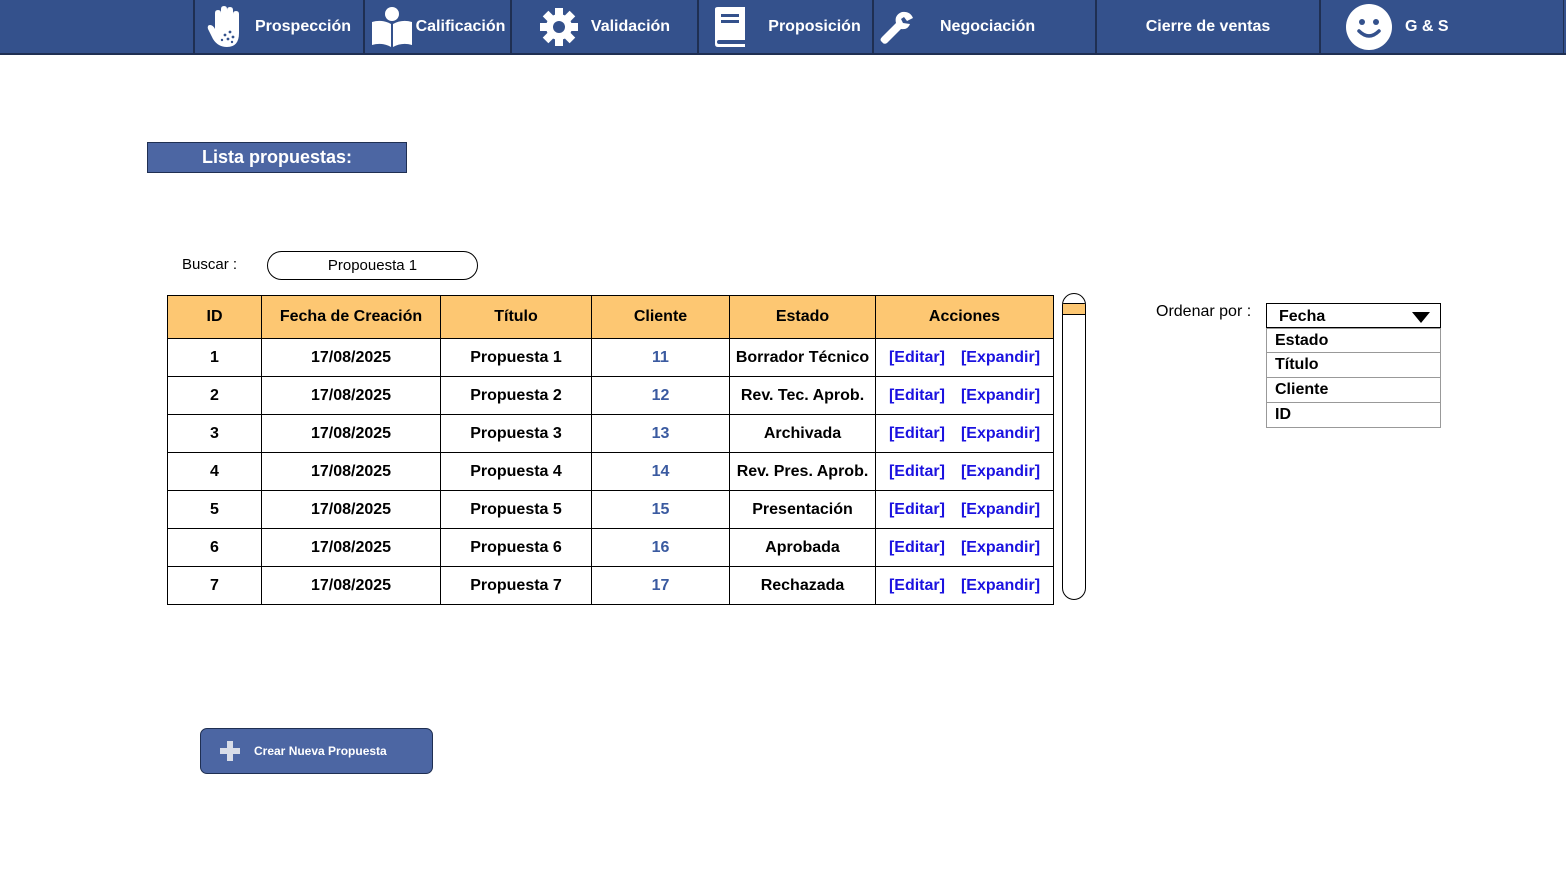  I want to click on column-header-cliente: Cliente, so click(660, 317).